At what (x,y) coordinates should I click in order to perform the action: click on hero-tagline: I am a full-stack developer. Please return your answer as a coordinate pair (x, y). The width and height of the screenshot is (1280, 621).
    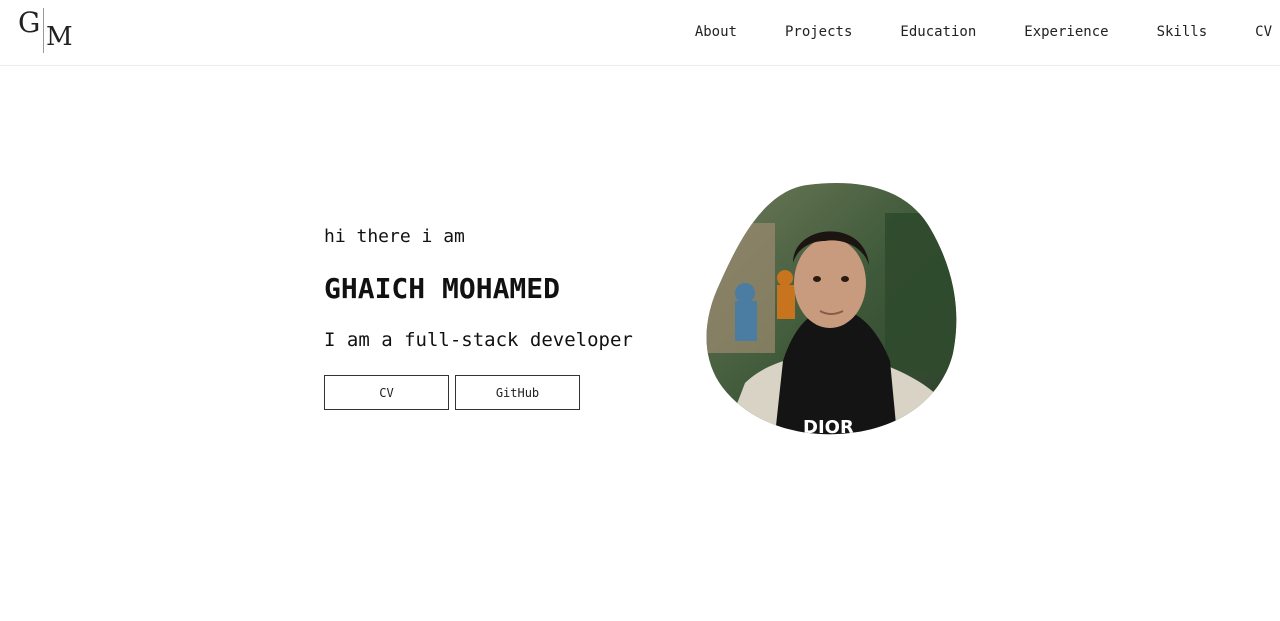
    Looking at the image, I should click on (478, 340).